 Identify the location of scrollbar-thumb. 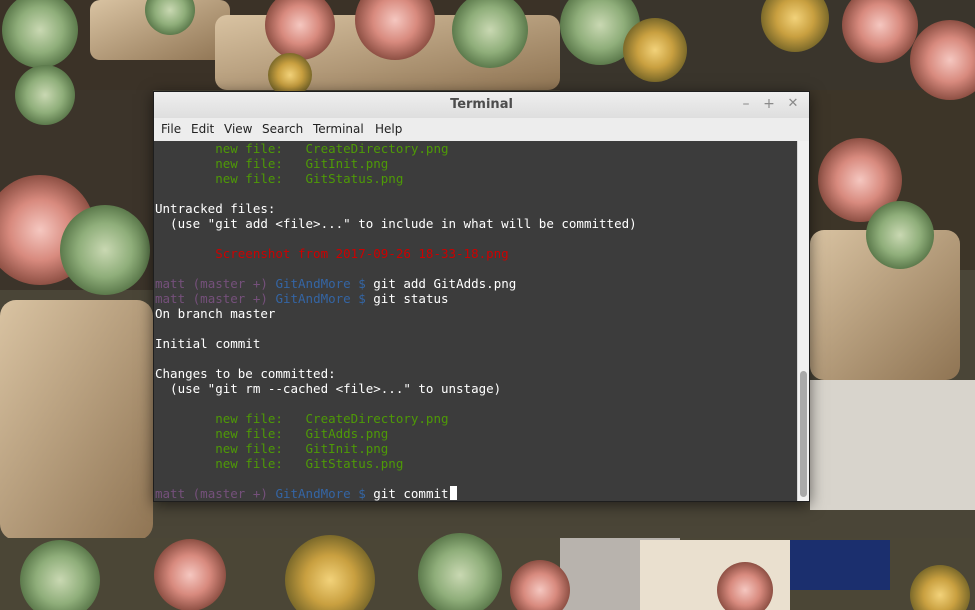
(803, 434).